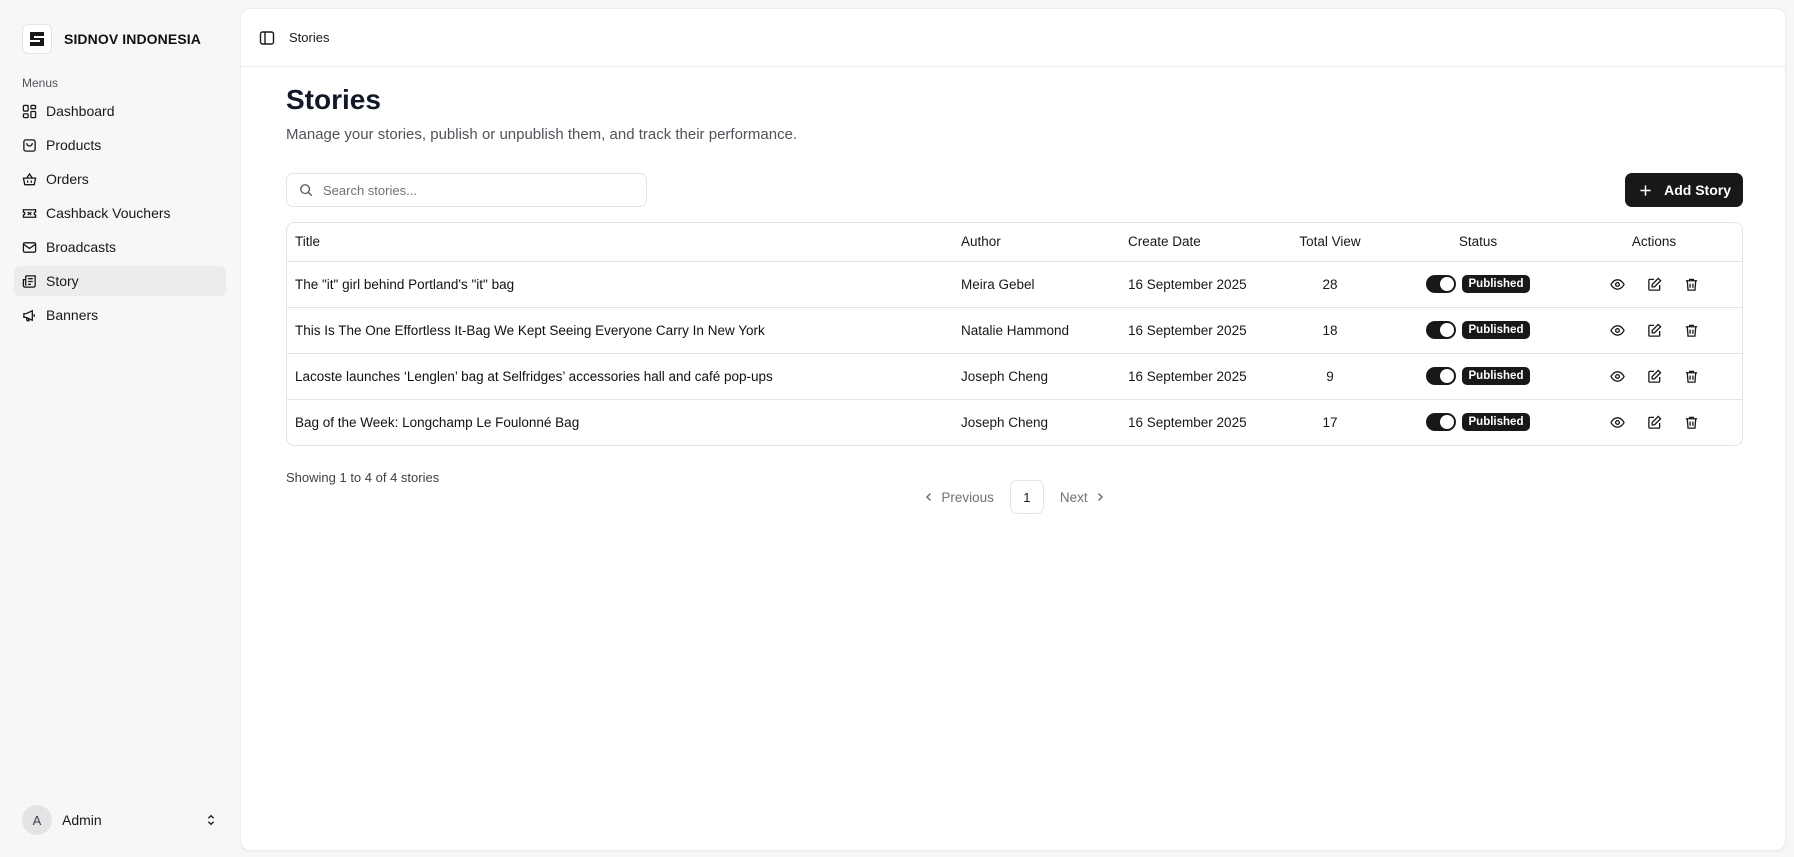  Describe the element at coordinates (120, 247) in the screenshot. I see `sidebar-item-broadcasts: Broadcasts` at that location.